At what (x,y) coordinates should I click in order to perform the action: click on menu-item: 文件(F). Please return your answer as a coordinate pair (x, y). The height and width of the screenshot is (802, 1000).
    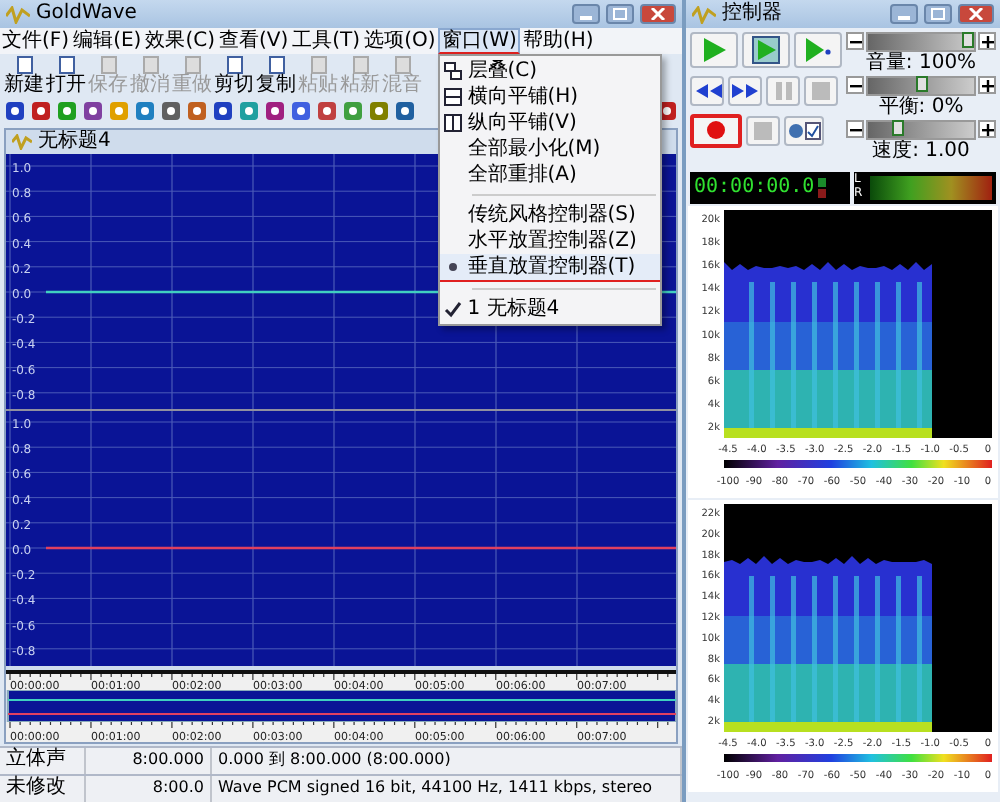
    Looking at the image, I should click on (36, 41).